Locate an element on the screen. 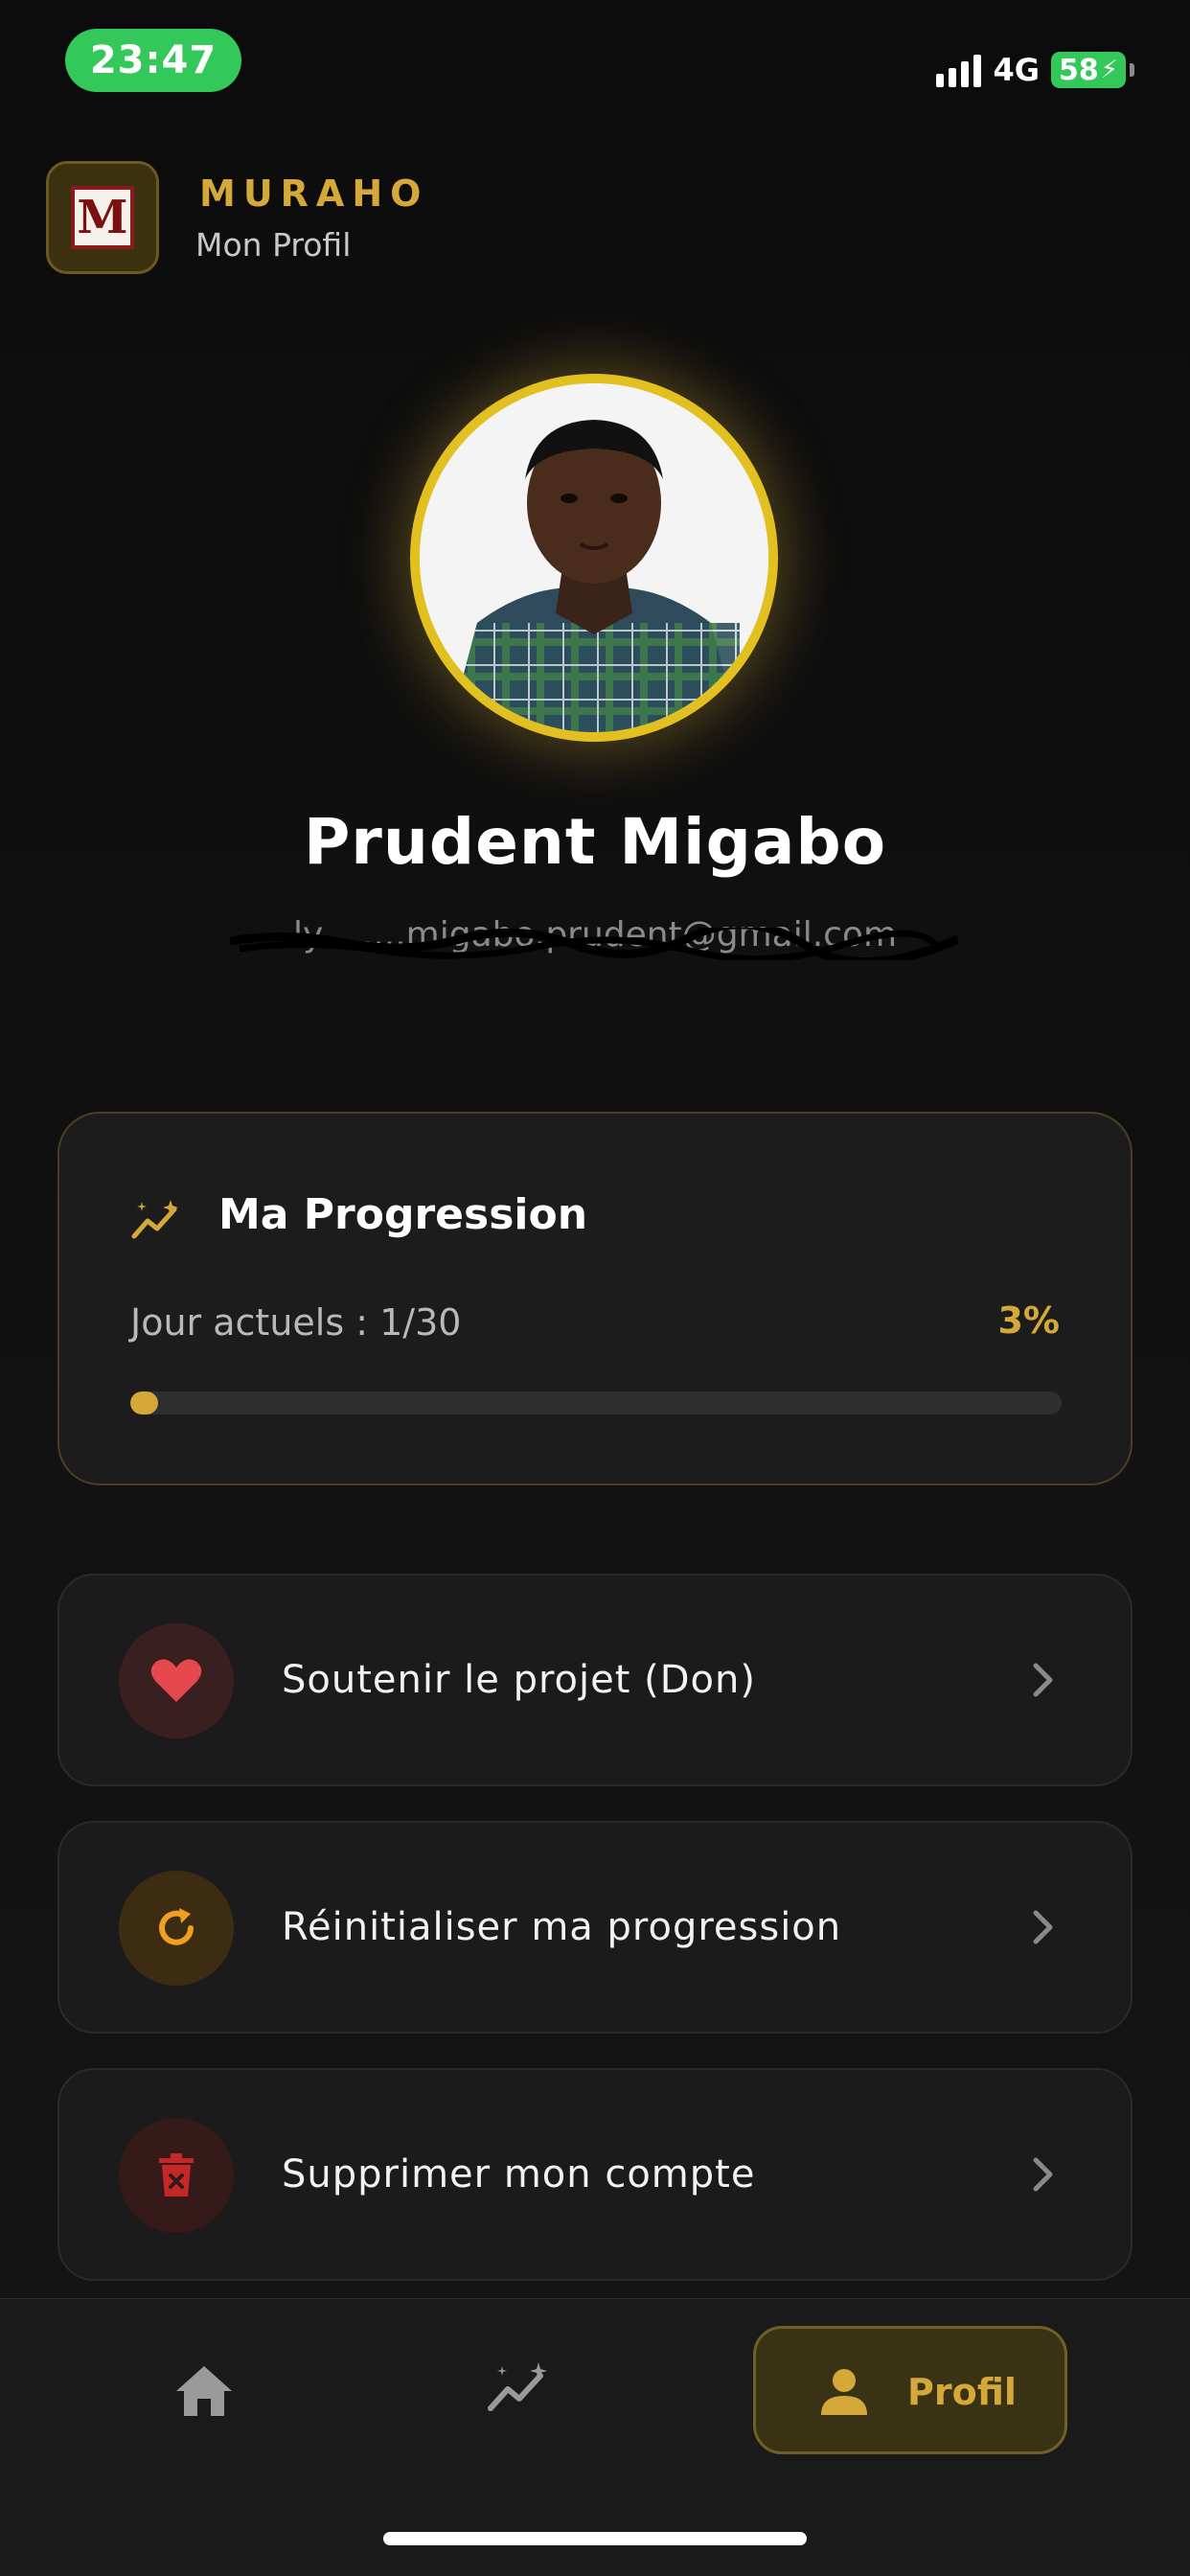 The image size is (1190, 2576). app-logo: M is located at coordinates (103, 217).